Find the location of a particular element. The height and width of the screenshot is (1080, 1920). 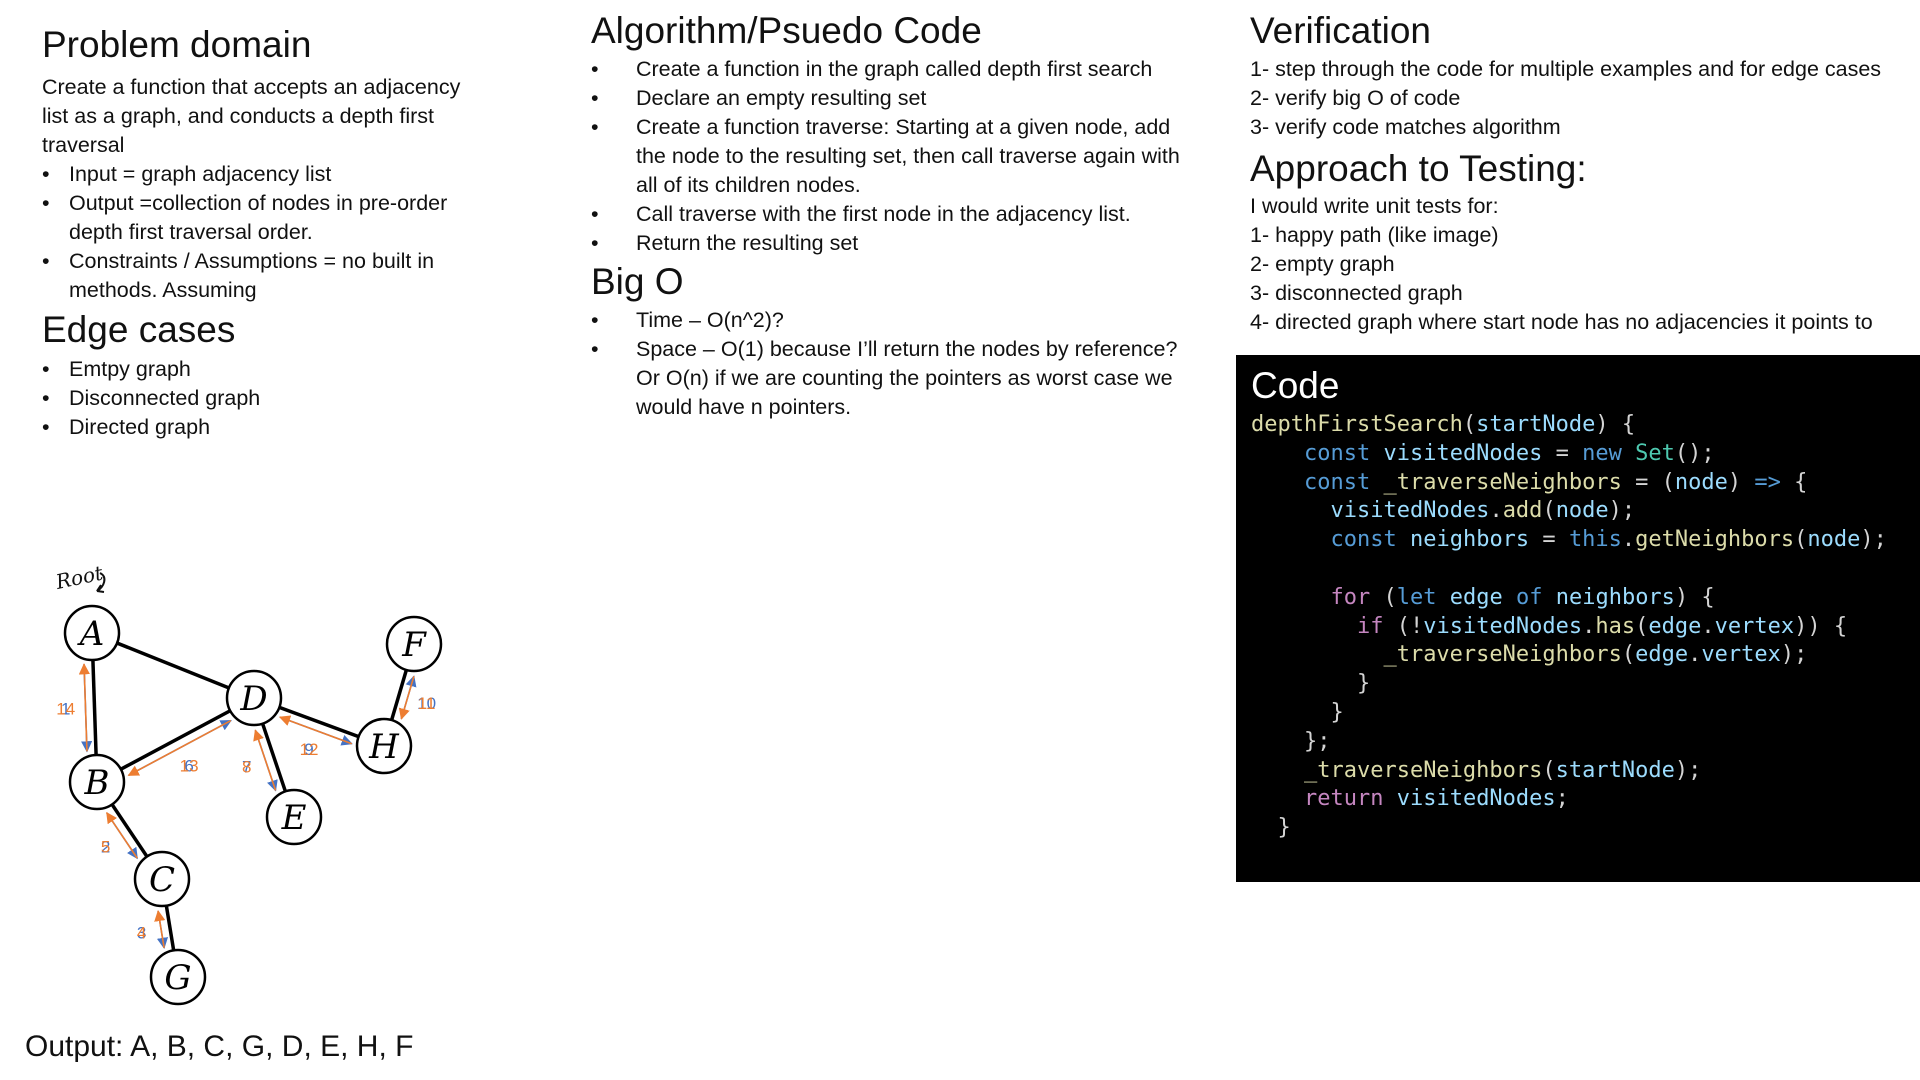

step-number: 8 is located at coordinates (246, 767).